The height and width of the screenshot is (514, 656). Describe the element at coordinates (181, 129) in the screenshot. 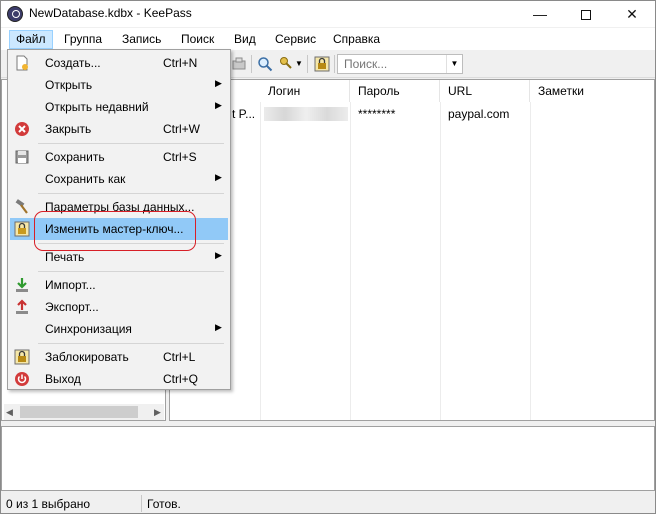

I see `menu-item-shortcut: Ctrl+W` at that location.